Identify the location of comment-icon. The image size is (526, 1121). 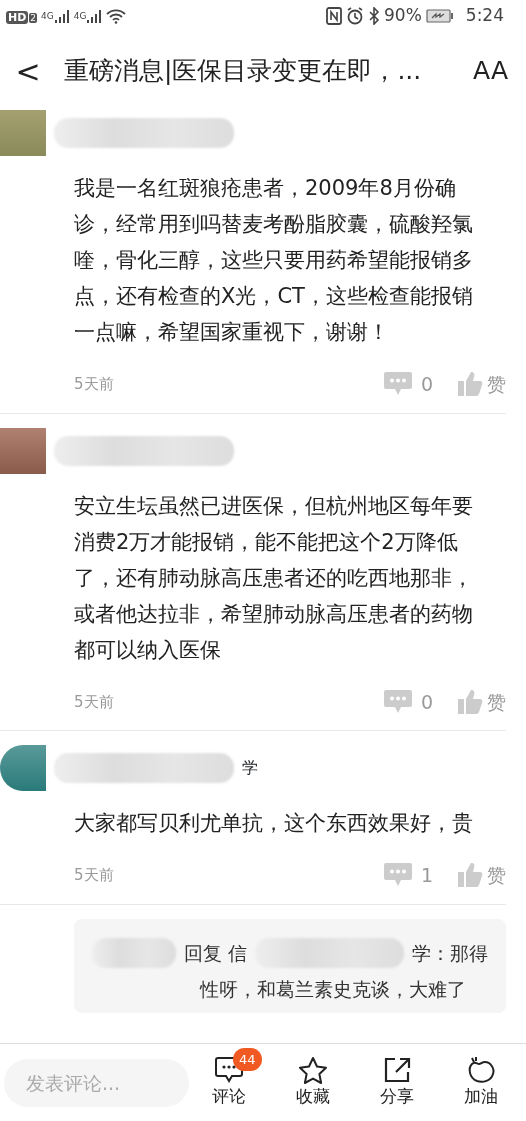
(397, 701).